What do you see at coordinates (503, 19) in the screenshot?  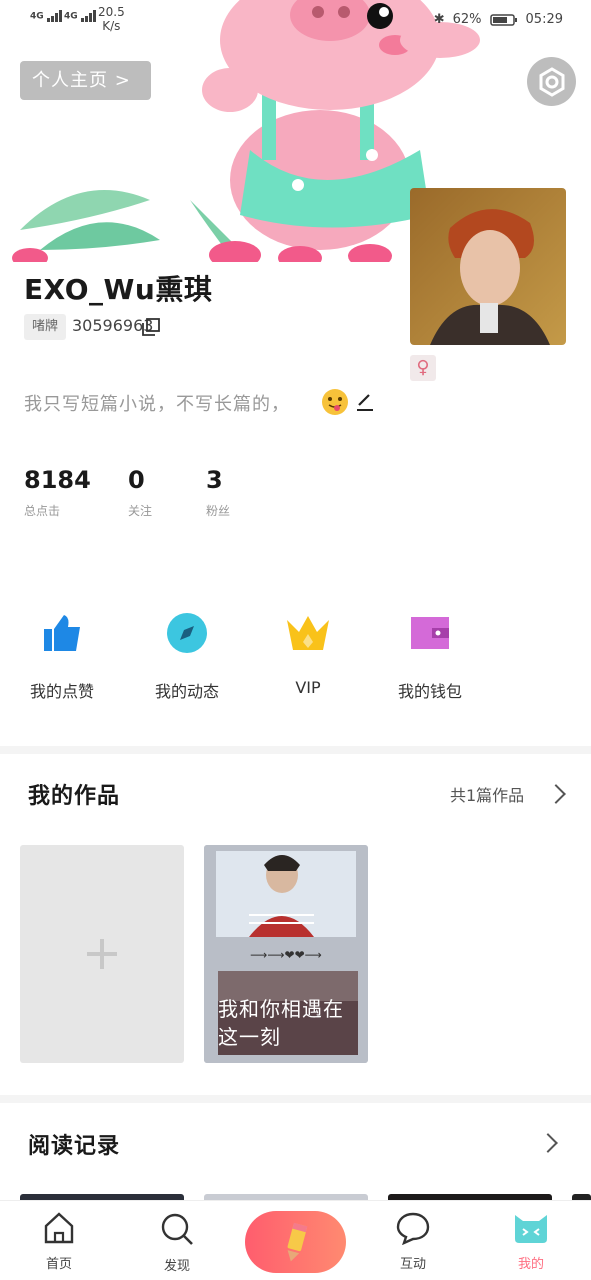 I see `battery-icon` at bounding box center [503, 19].